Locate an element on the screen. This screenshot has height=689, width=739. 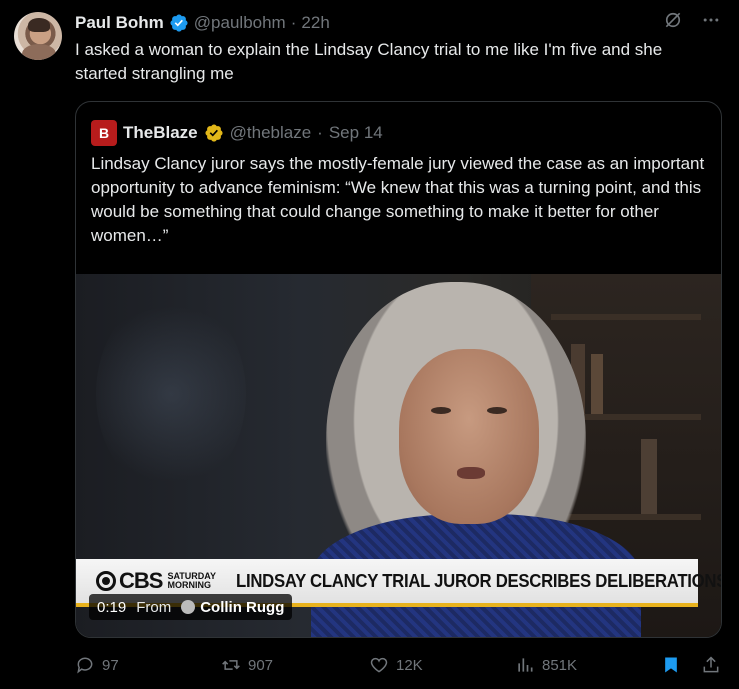
action-bar: 97 907 12K 851K is located at coordinates (400, 665).